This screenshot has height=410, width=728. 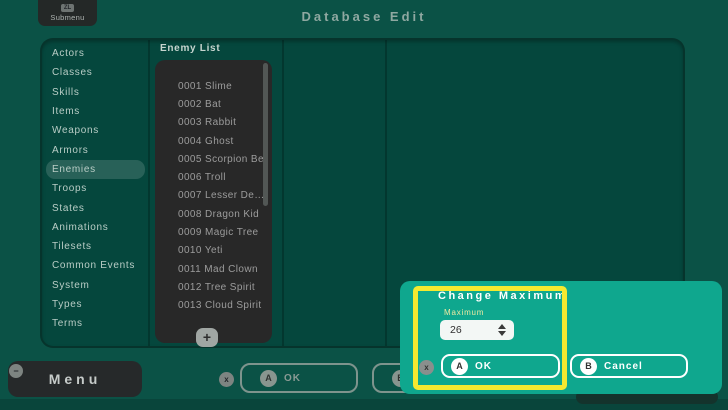 I want to click on sidebar-item-label: Weapons, so click(x=75, y=131).